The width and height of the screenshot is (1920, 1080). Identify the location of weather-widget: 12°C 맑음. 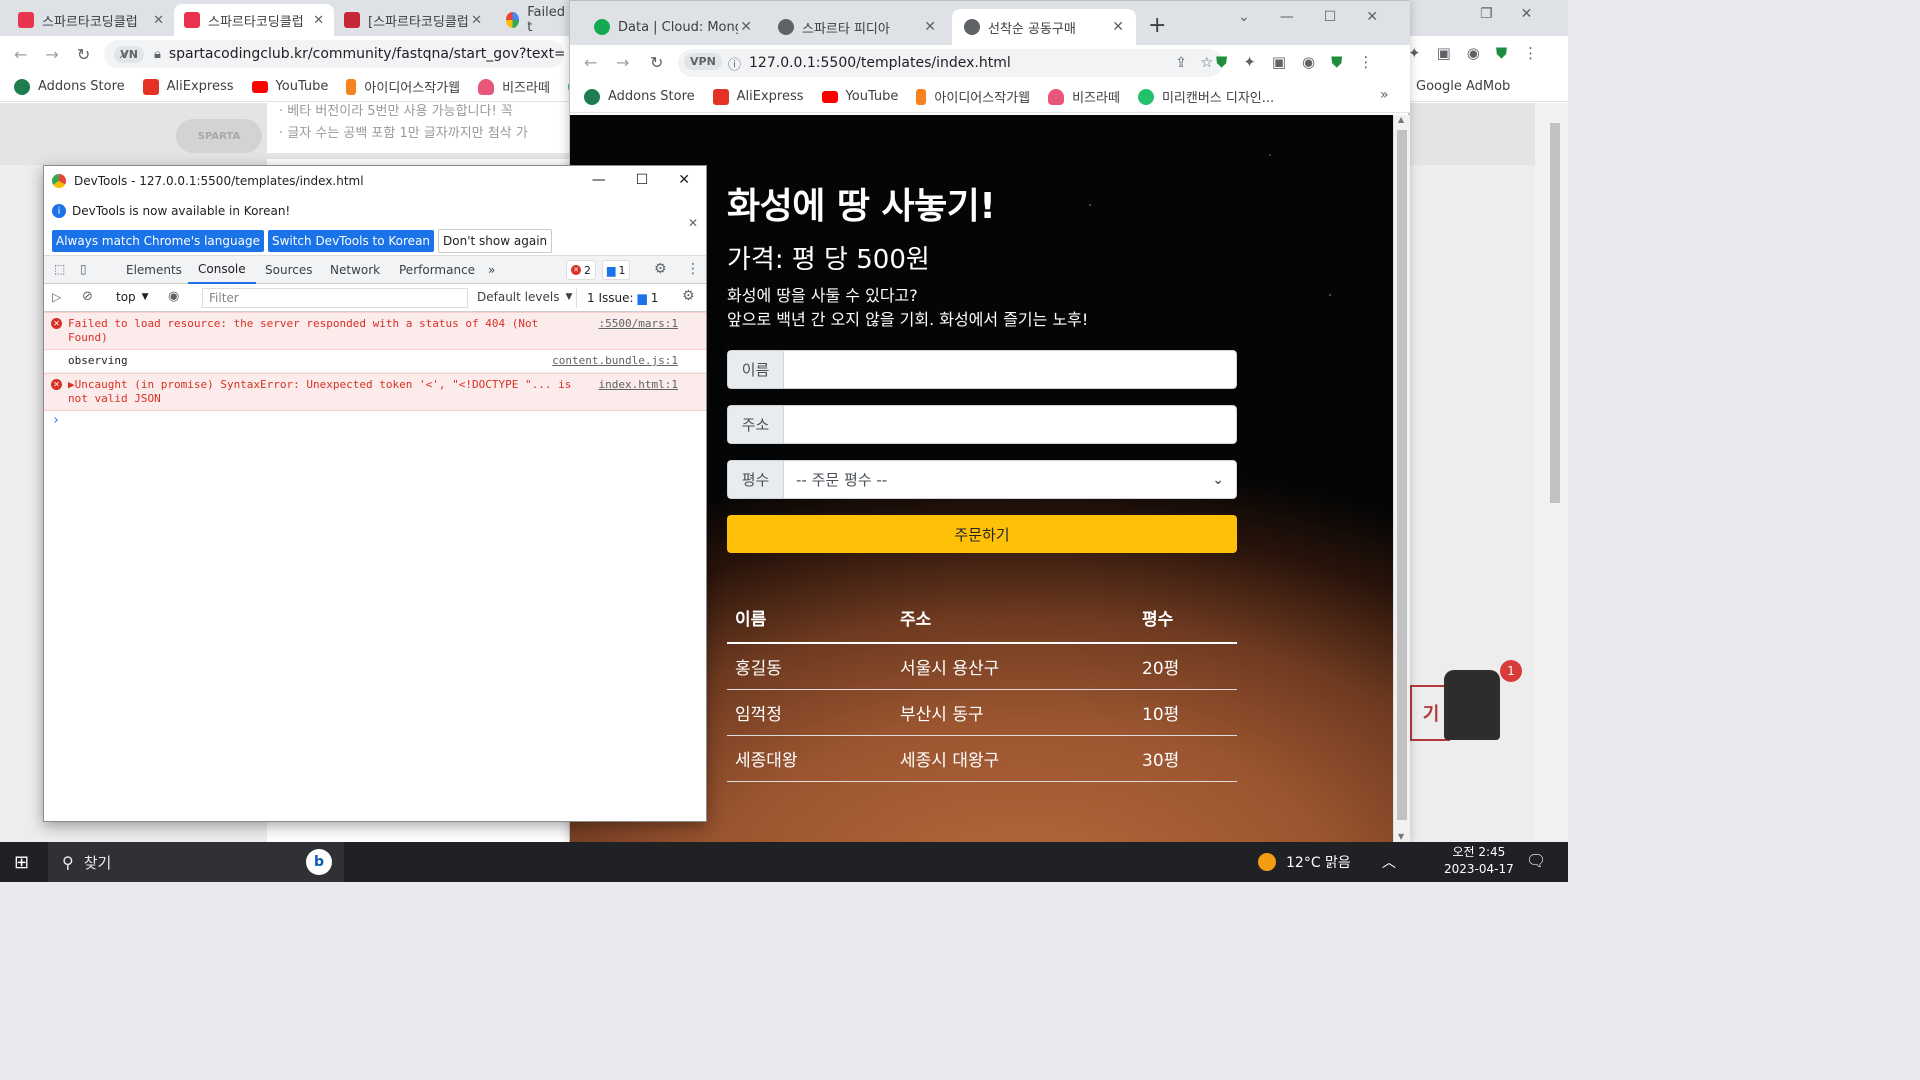
(1304, 862).